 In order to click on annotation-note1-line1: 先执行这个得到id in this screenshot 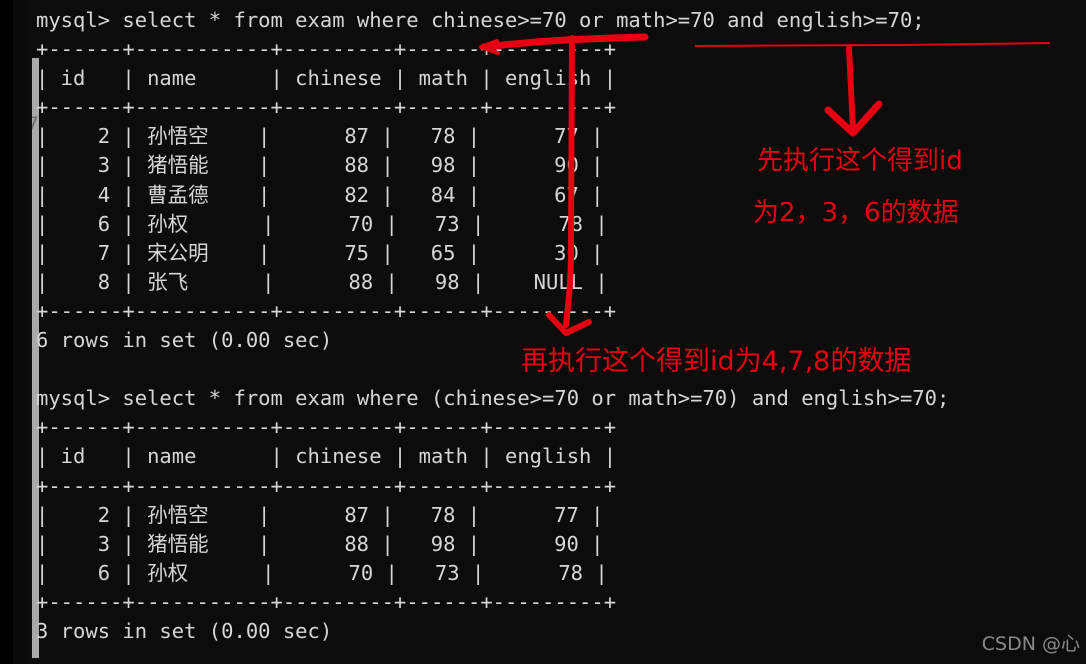, I will do `click(860, 161)`.